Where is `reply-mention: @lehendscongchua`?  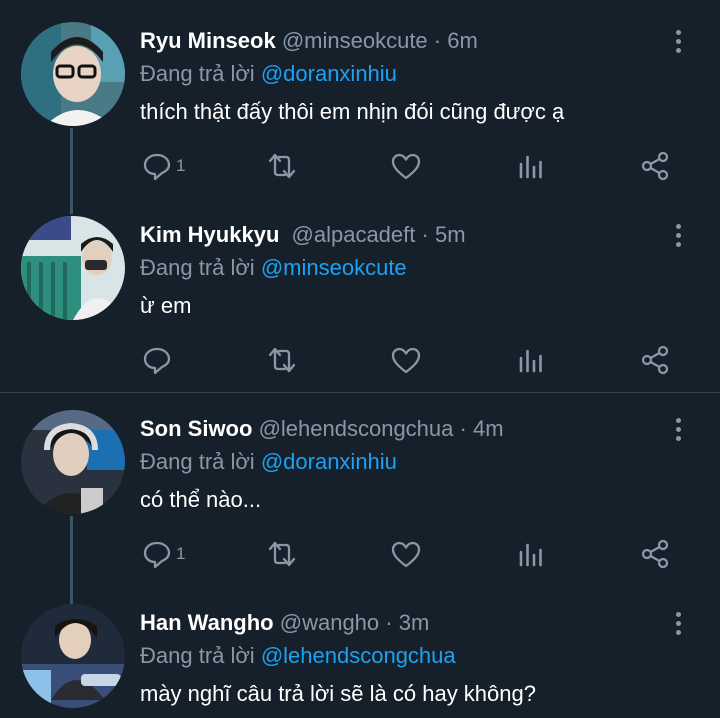
reply-mention: @lehendscongchua is located at coordinates (358, 655).